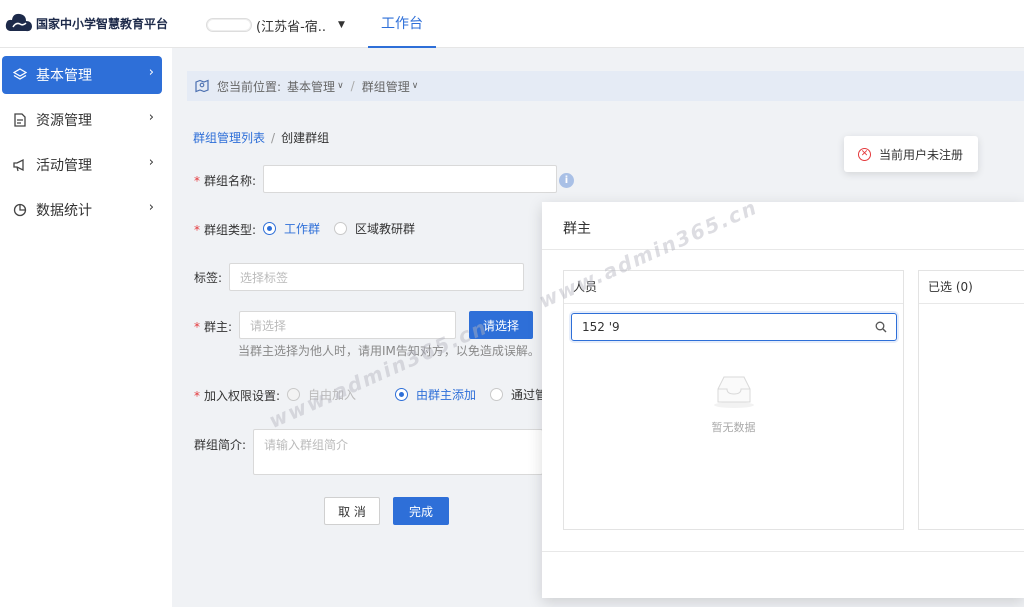 Image resolution: width=1024 pixels, height=607 pixels. I want to click on crumb-current: 创建群组, so click(305, 138).